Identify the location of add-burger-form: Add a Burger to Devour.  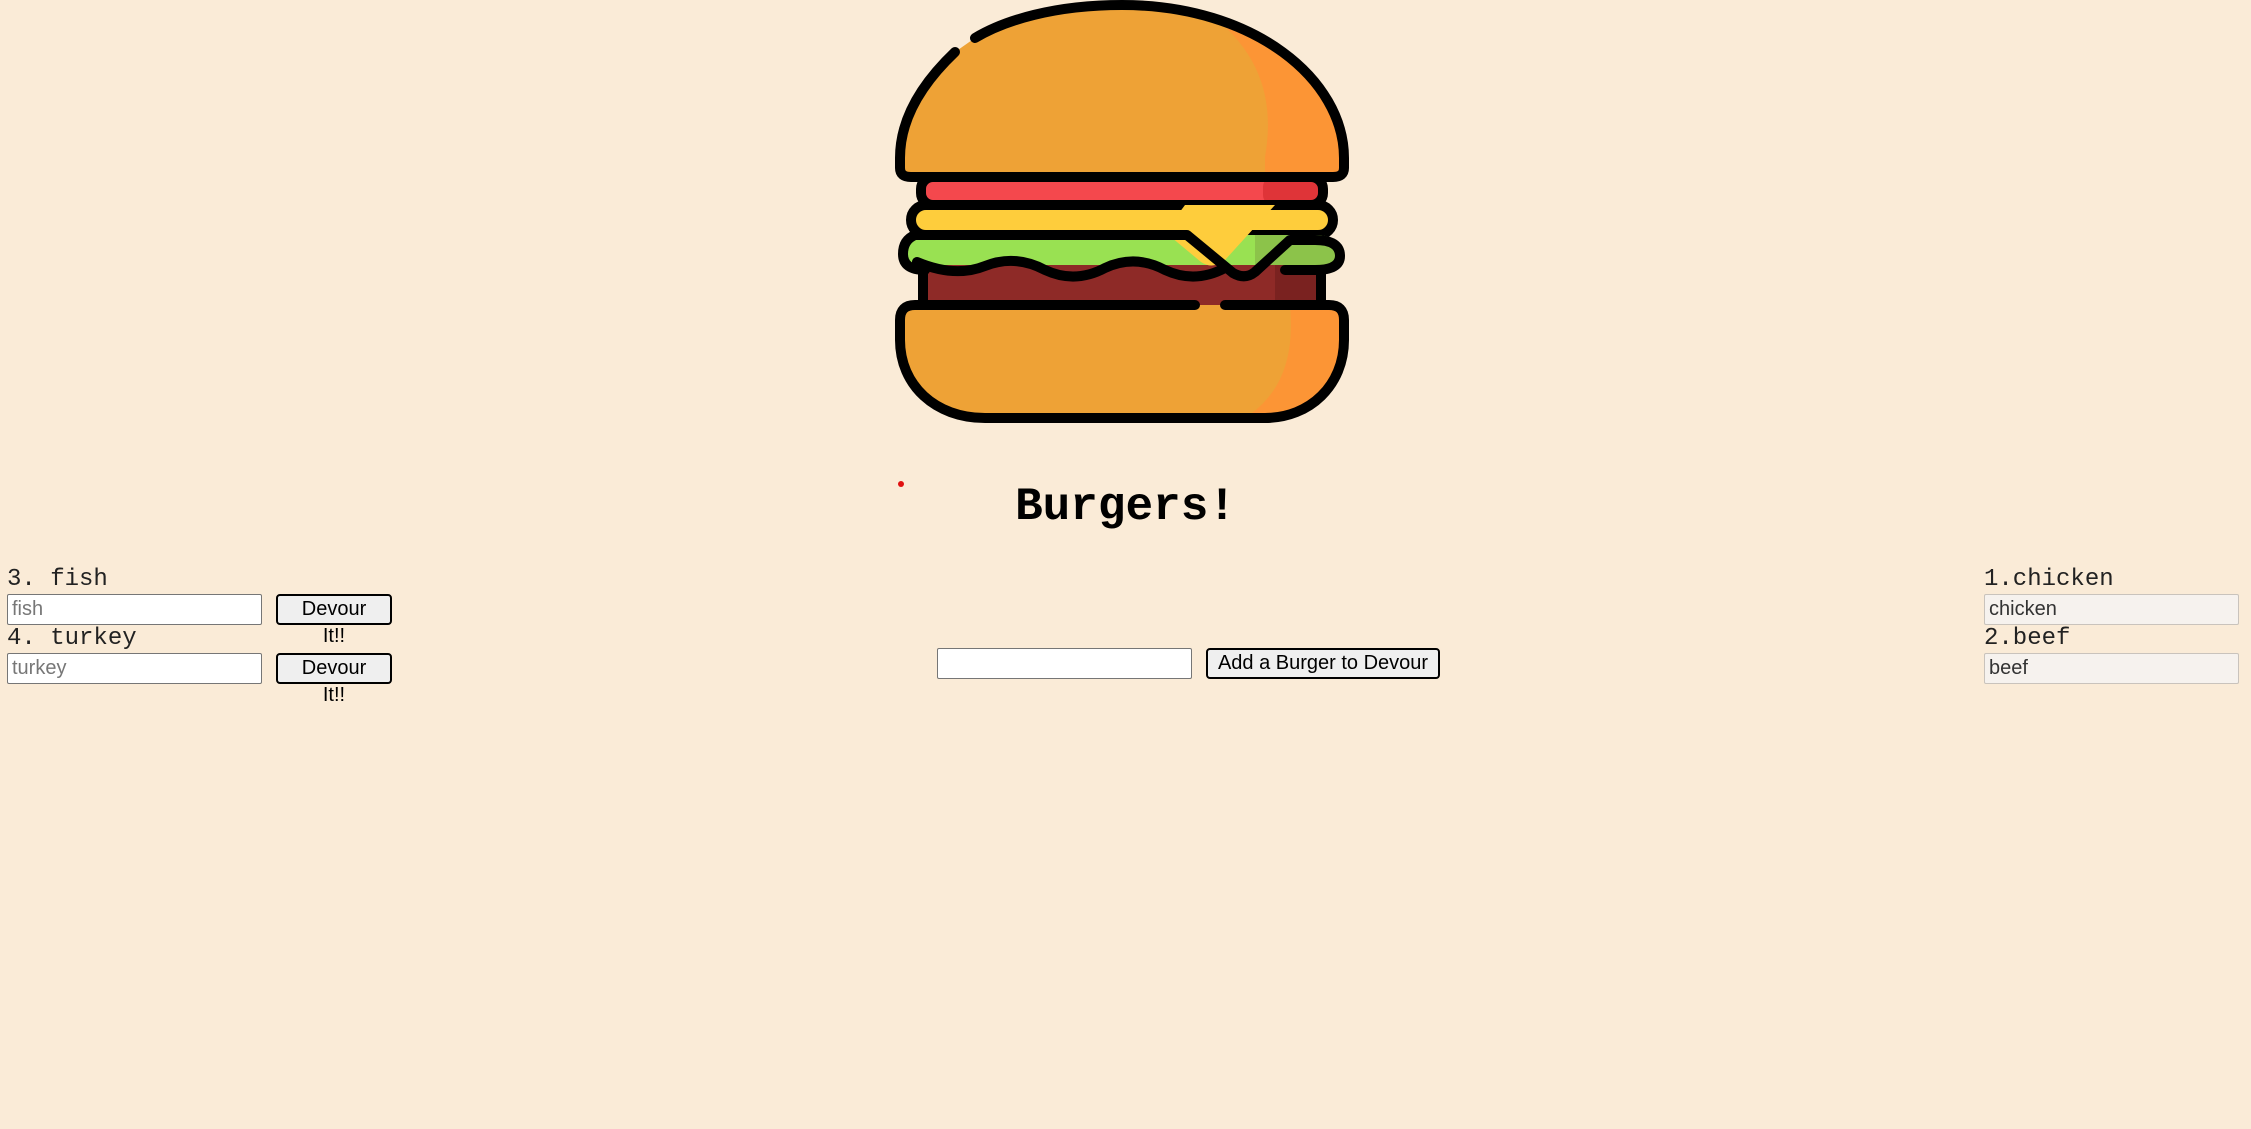
(1188, 663).